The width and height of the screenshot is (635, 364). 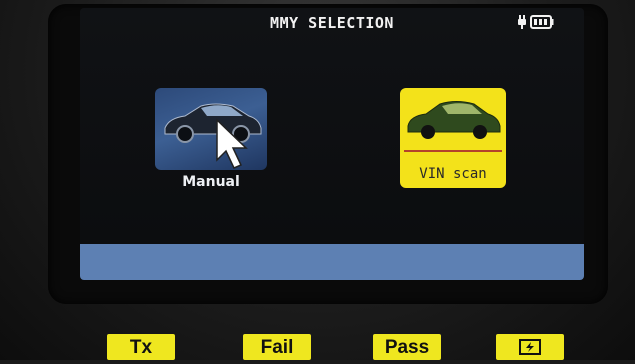 I want to click on power-key, so click(x=530, y=347).